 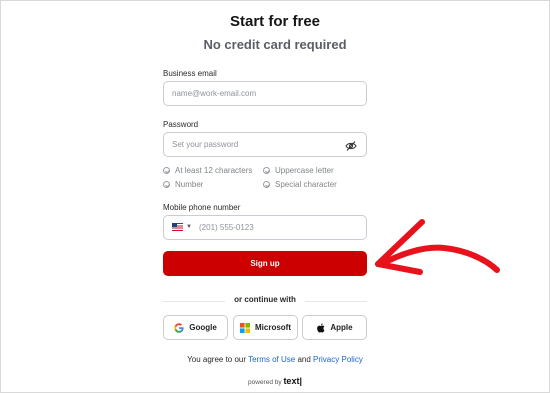 I want to click on brand-logo: text|, so click(x=292, y=381).